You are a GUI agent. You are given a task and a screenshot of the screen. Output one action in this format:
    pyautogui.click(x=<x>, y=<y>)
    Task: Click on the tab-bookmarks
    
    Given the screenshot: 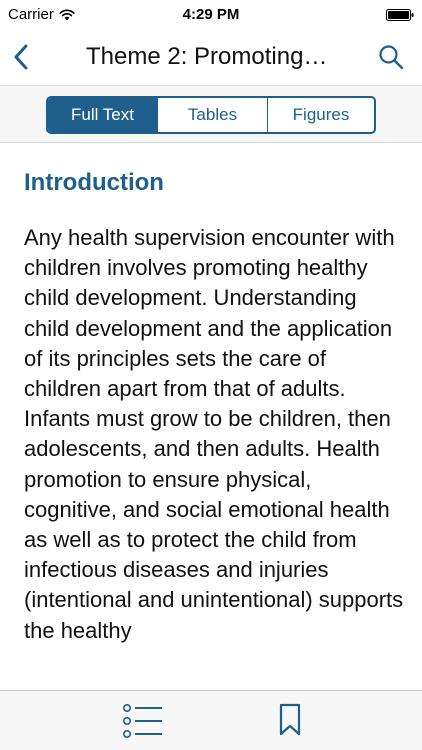 What is the action you would take?
    pyautogui.click(x=290, y=720)
    